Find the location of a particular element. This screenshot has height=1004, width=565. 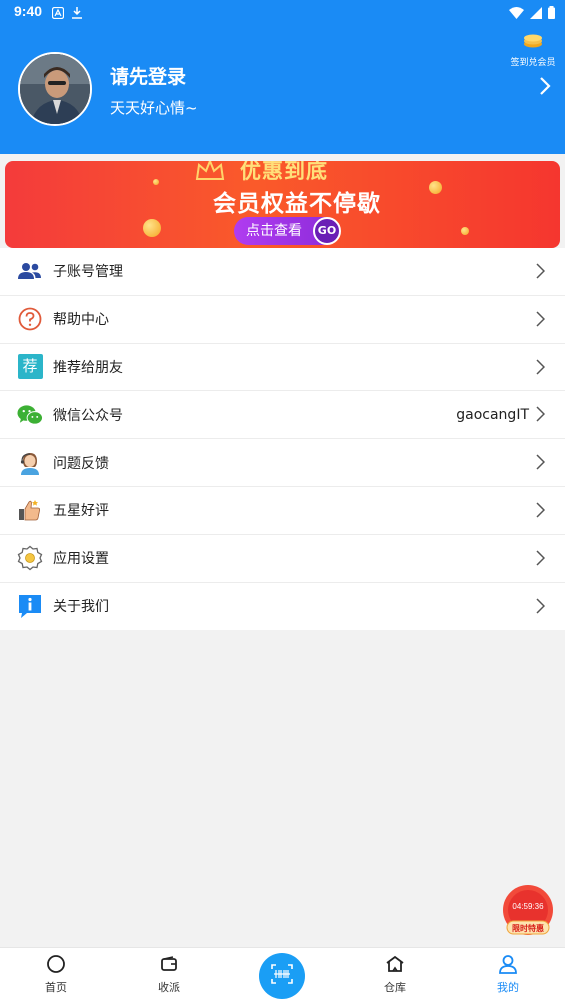

banner-button-label: 点击查看 is located at coordinates (274, 231).